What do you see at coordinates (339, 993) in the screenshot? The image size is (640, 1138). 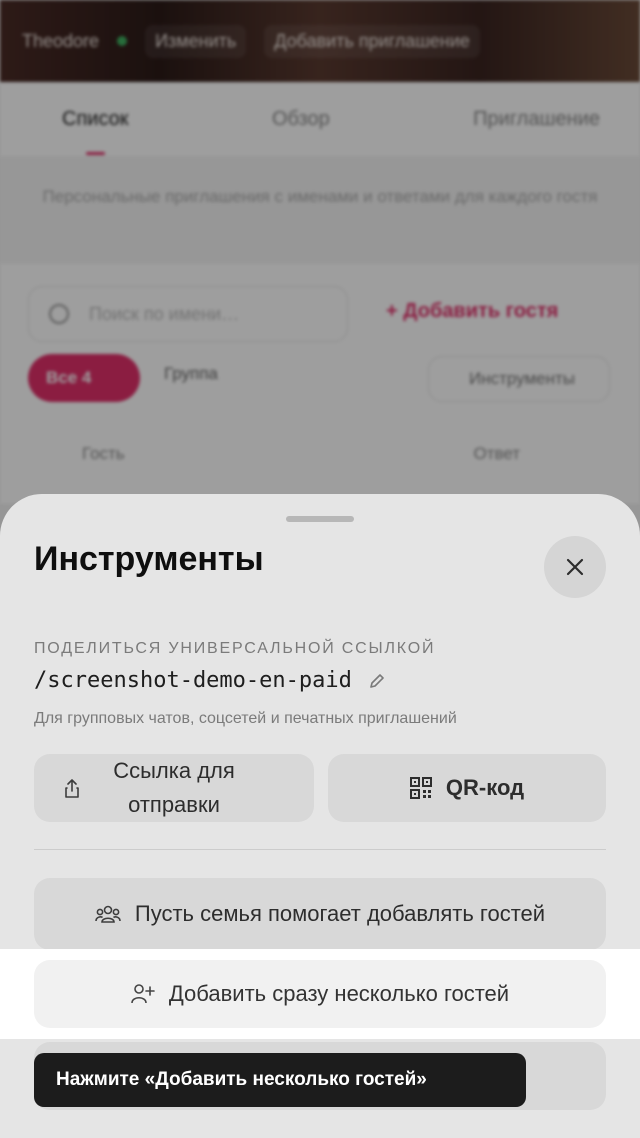 I see `bulk-add-guests-label: Добавить сразу несколько гостей` at bounding box center [339, 993].